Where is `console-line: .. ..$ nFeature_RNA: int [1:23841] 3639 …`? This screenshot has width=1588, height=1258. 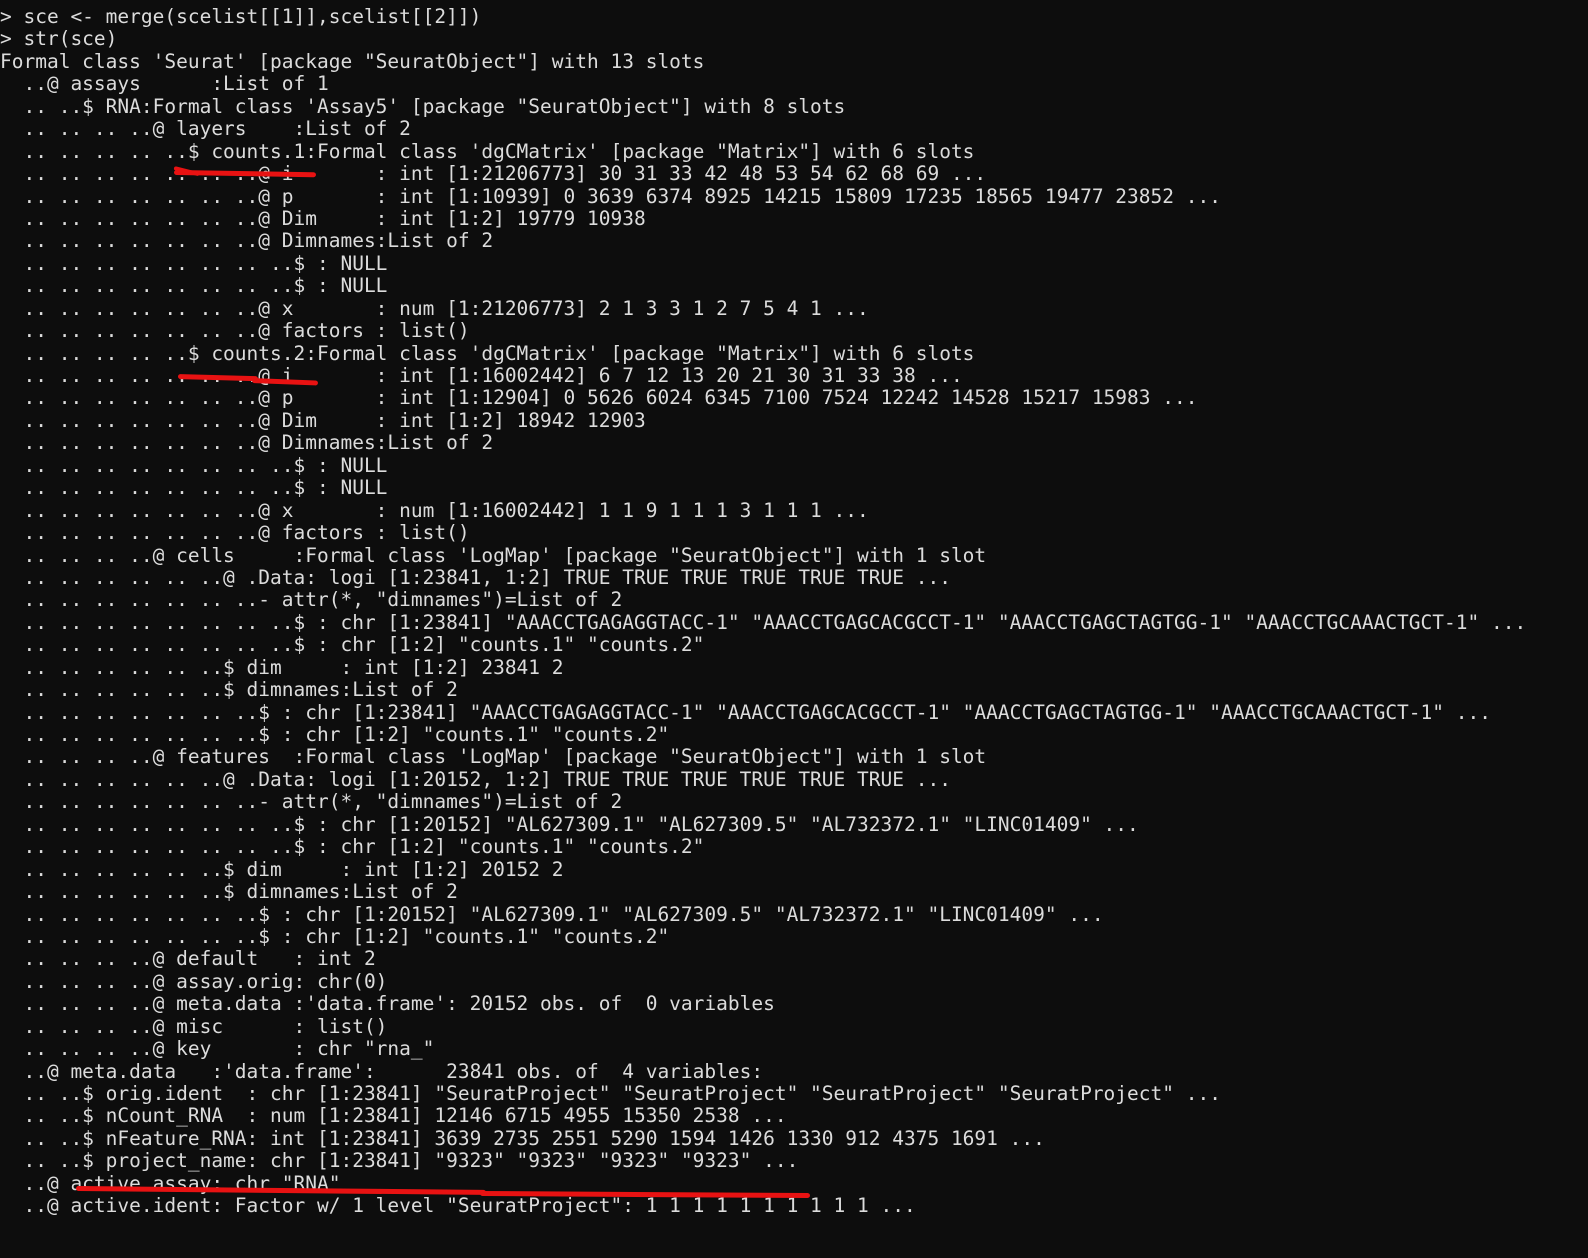
console-line: .. ..$ nFeature_RNA: int [1:23841] 3639 … is located at coordinates (522, 1138).